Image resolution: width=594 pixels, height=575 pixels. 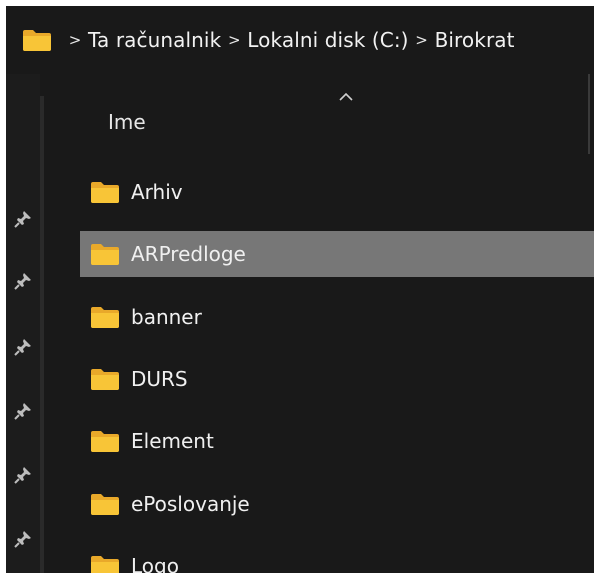 I want to click on list-item: banner, so click(x=337, y=317).